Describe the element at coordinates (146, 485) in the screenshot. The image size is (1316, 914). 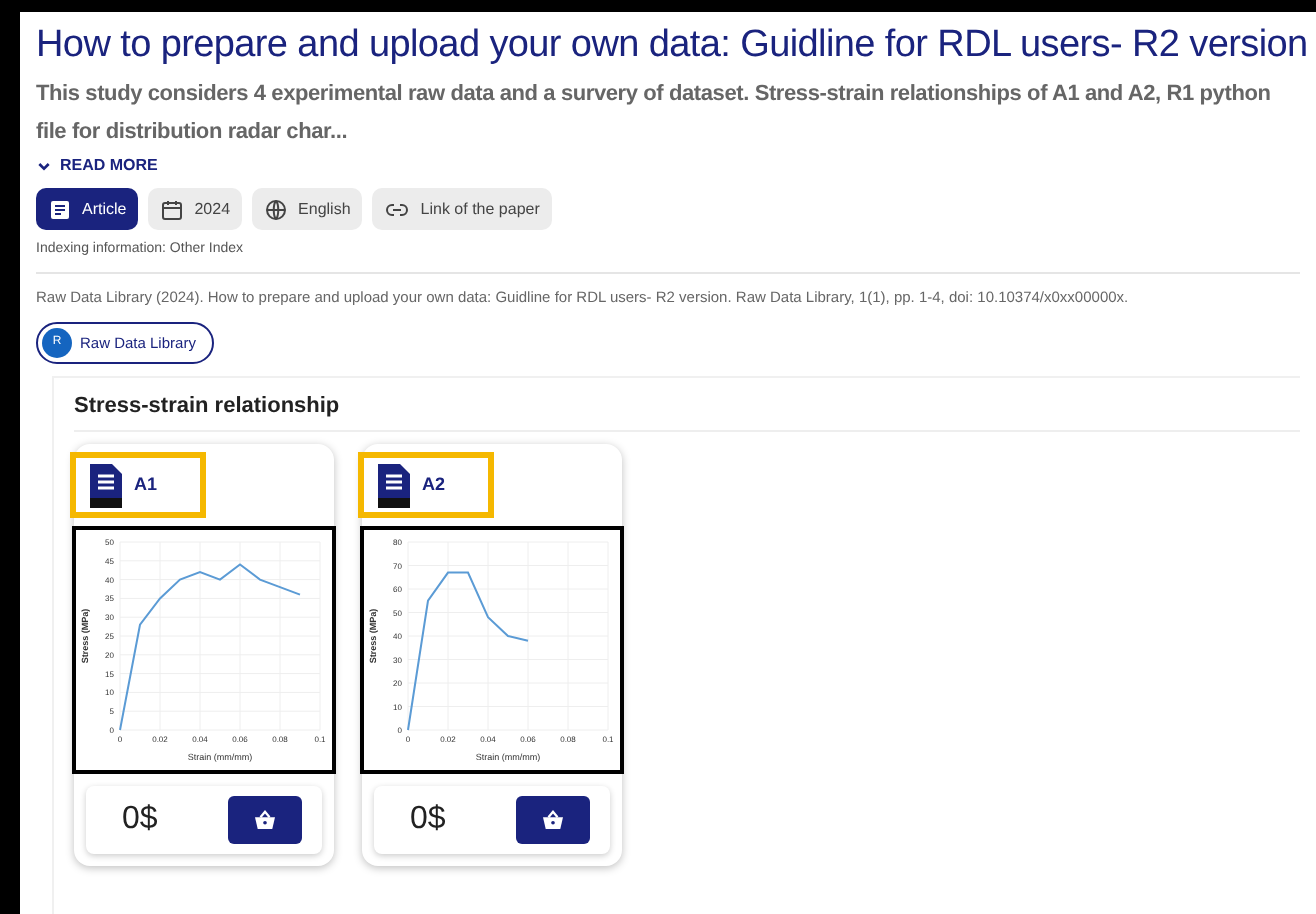
I see `file-name: A1` at that location.